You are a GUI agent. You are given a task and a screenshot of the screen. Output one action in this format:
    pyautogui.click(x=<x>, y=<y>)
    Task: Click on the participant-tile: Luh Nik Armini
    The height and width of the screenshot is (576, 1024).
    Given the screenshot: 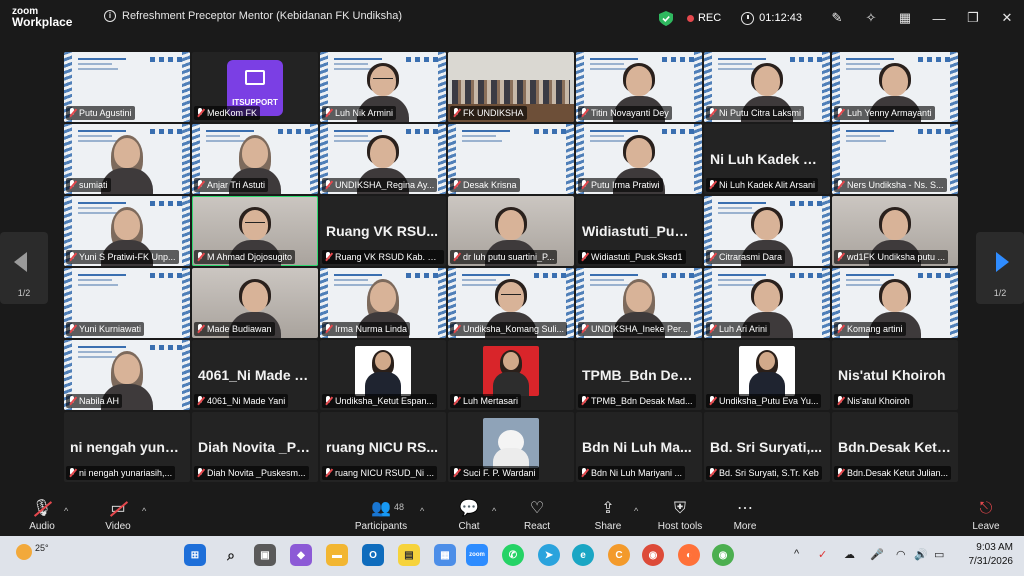 What is the action you would take?
    pyautogui.click(x=383, y=87)
    